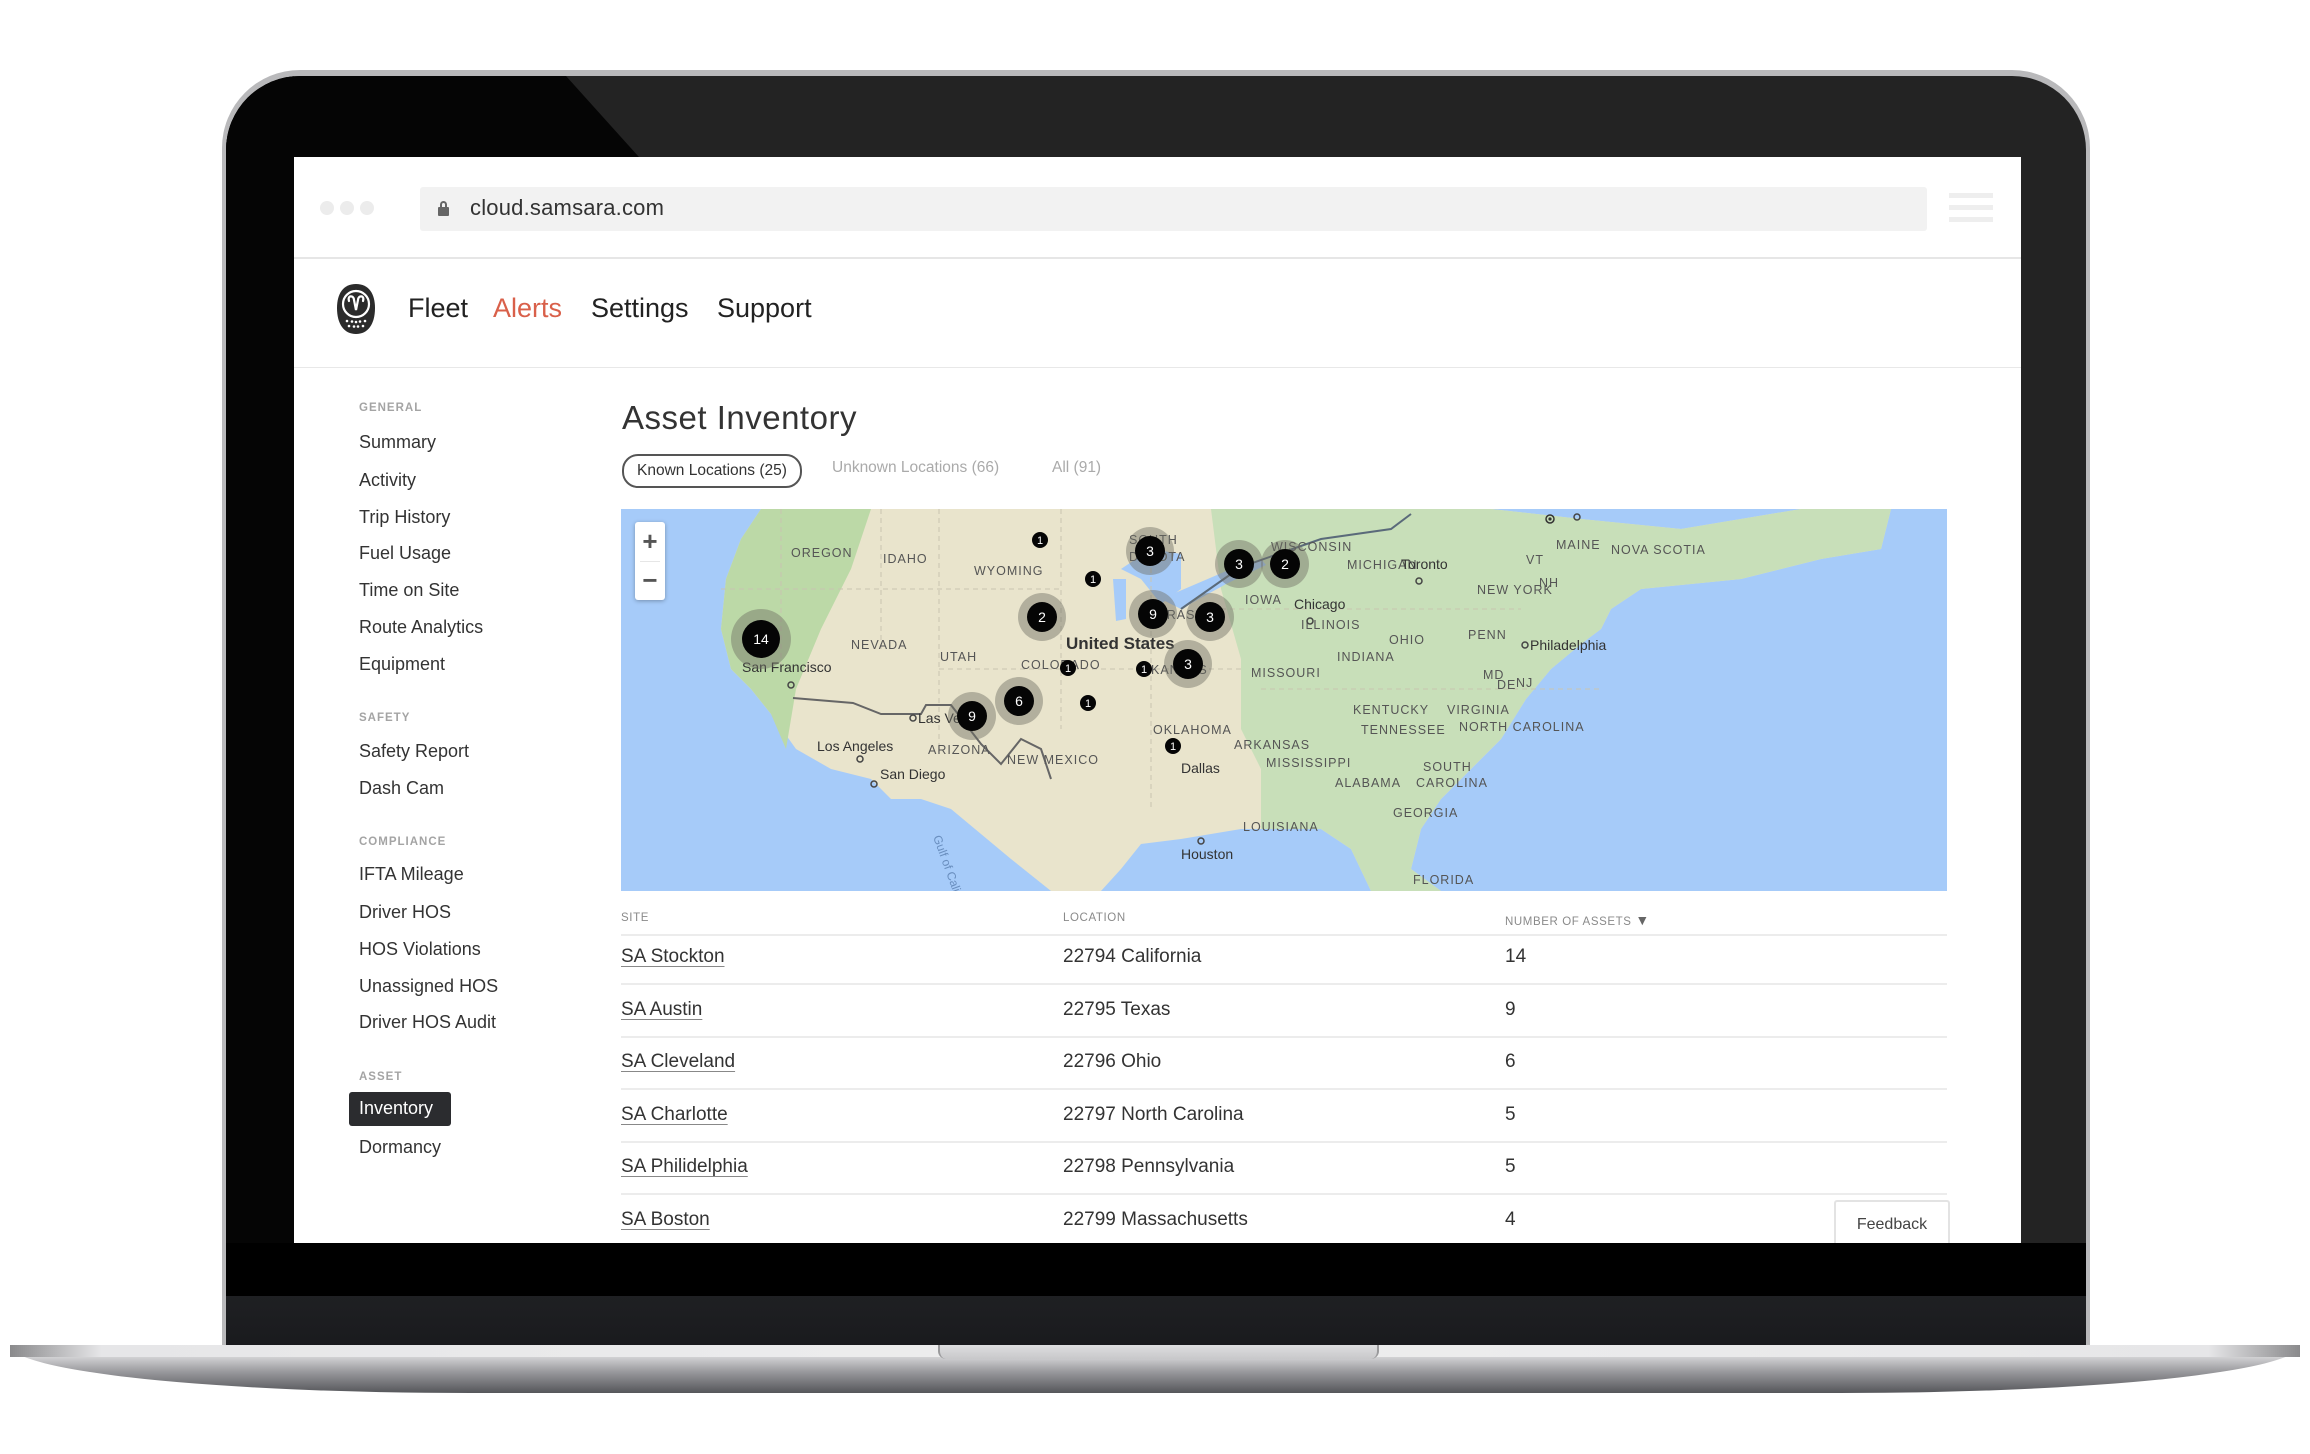  Describe the element at coordinates (1112, 1061) in the screenshot. I see `location-cell: 22796 Ohio` at that location.